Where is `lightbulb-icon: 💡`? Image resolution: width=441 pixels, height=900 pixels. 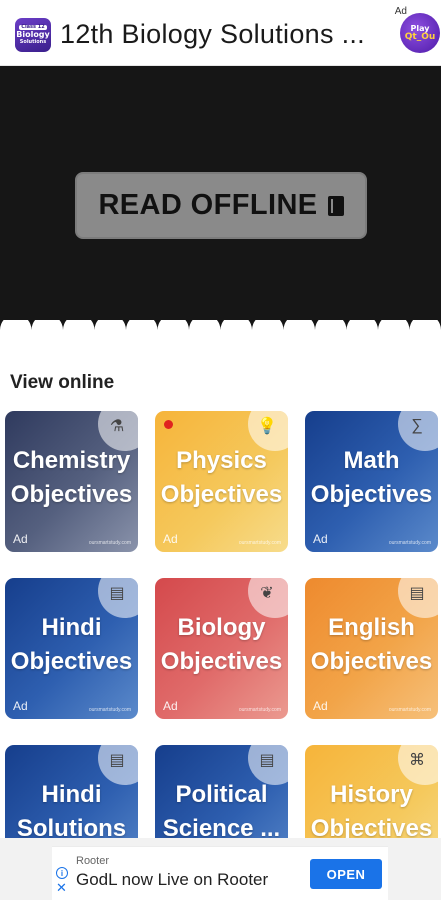
lightbulb-icon: 💡 is located at coordinates (267, 426).